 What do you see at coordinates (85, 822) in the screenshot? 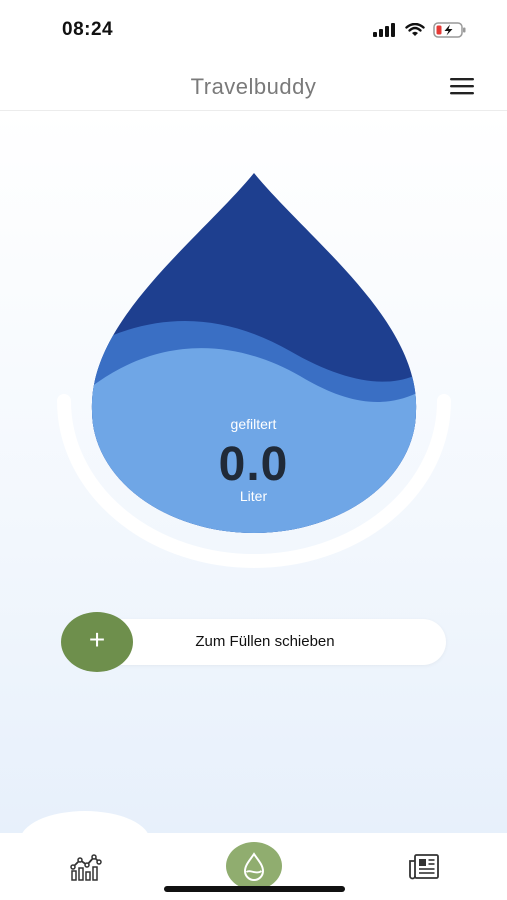
I see `decorative-wave` at bounding box center [85, 822].